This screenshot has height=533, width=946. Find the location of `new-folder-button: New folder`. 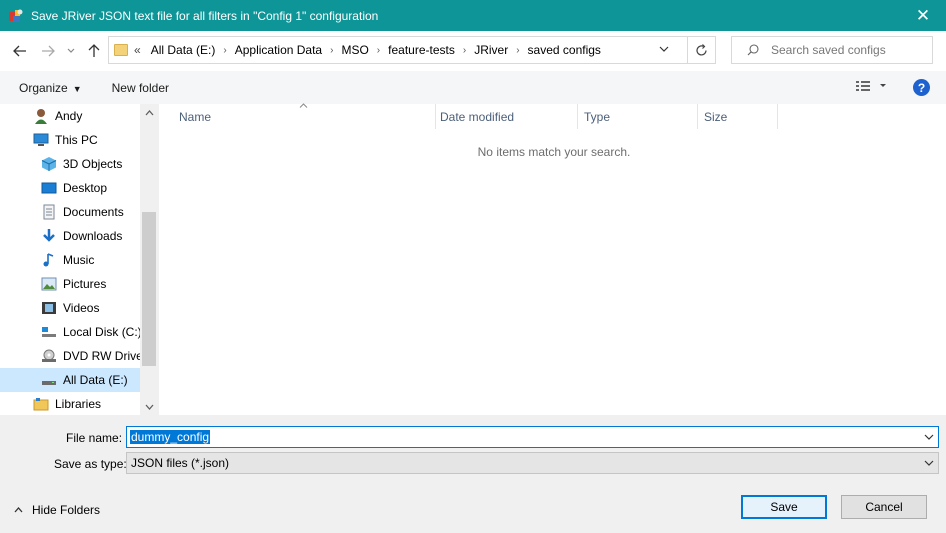

new-folder-button: New folder is located at coordinates (140, 88).